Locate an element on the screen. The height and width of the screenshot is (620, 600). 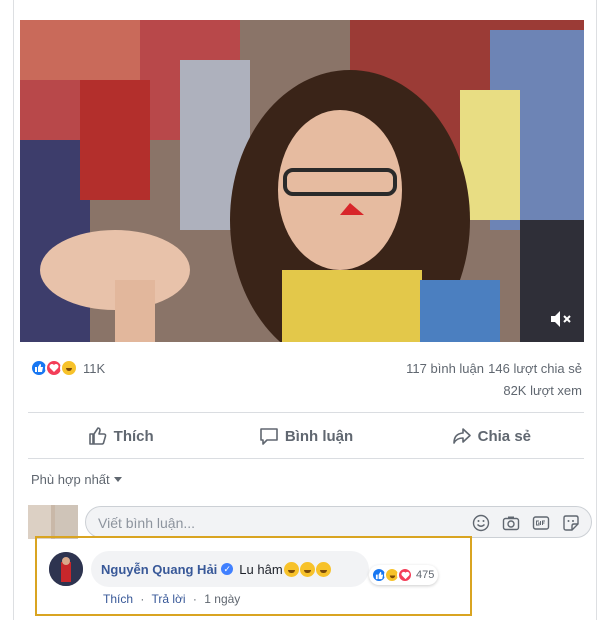
comment-composer is located at coordinates (310, 522).